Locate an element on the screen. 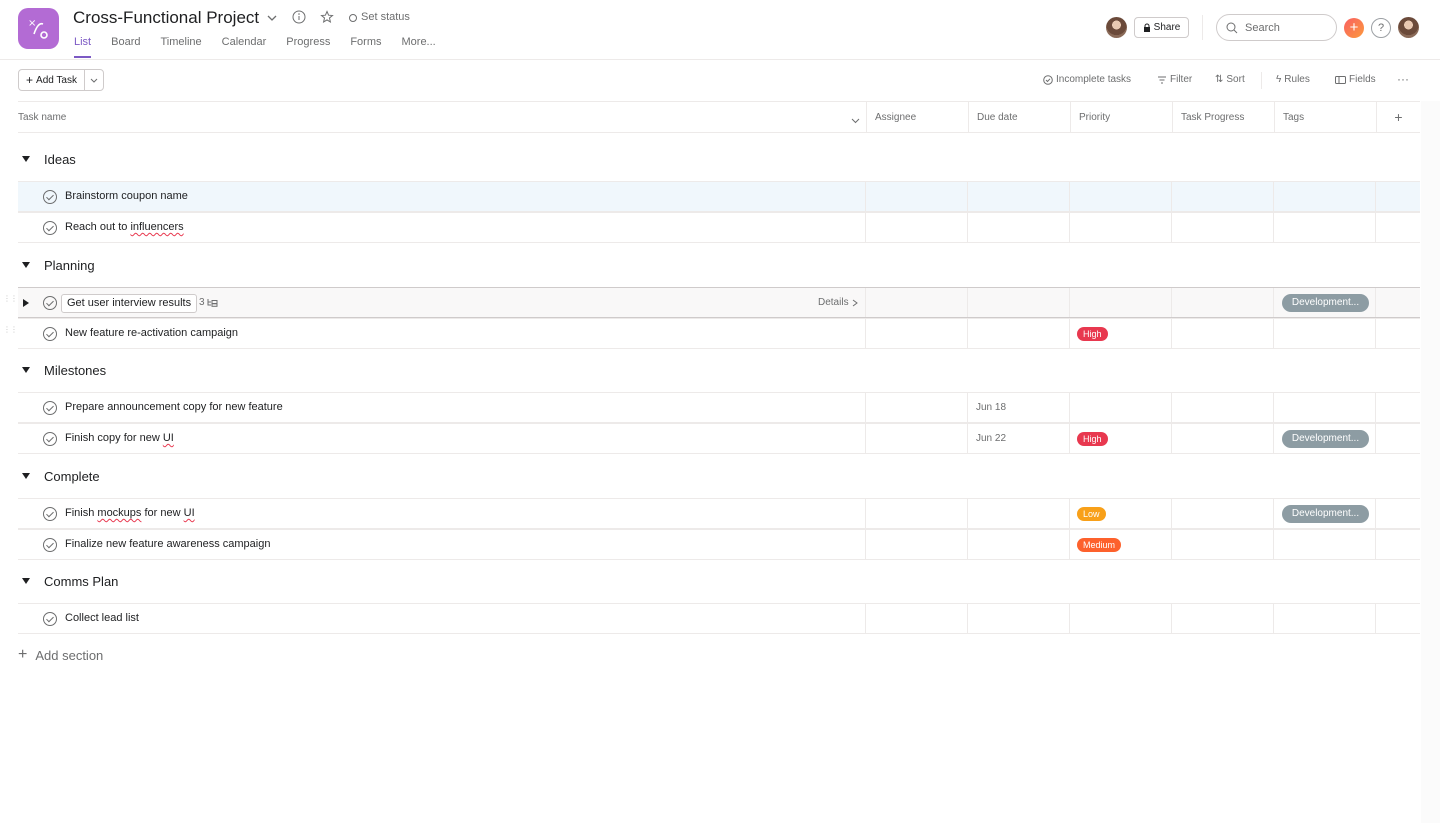 The width and height of the screenshot is (1440, 823). task-name: Reach out to influencers is located at coordinates (124, 227).